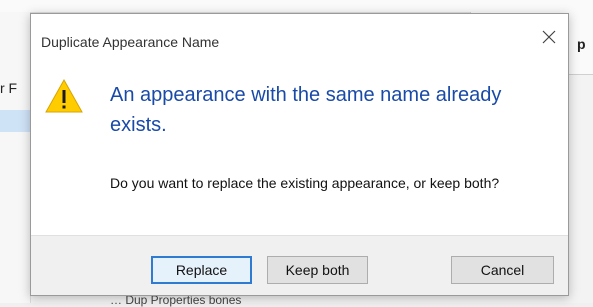 The height and width of the screenshot is (307, 593). What do you see at coordinates (502, 270) in the screenshot?
I see `cancel-button: Cancel` at bounding box center [502, 270].